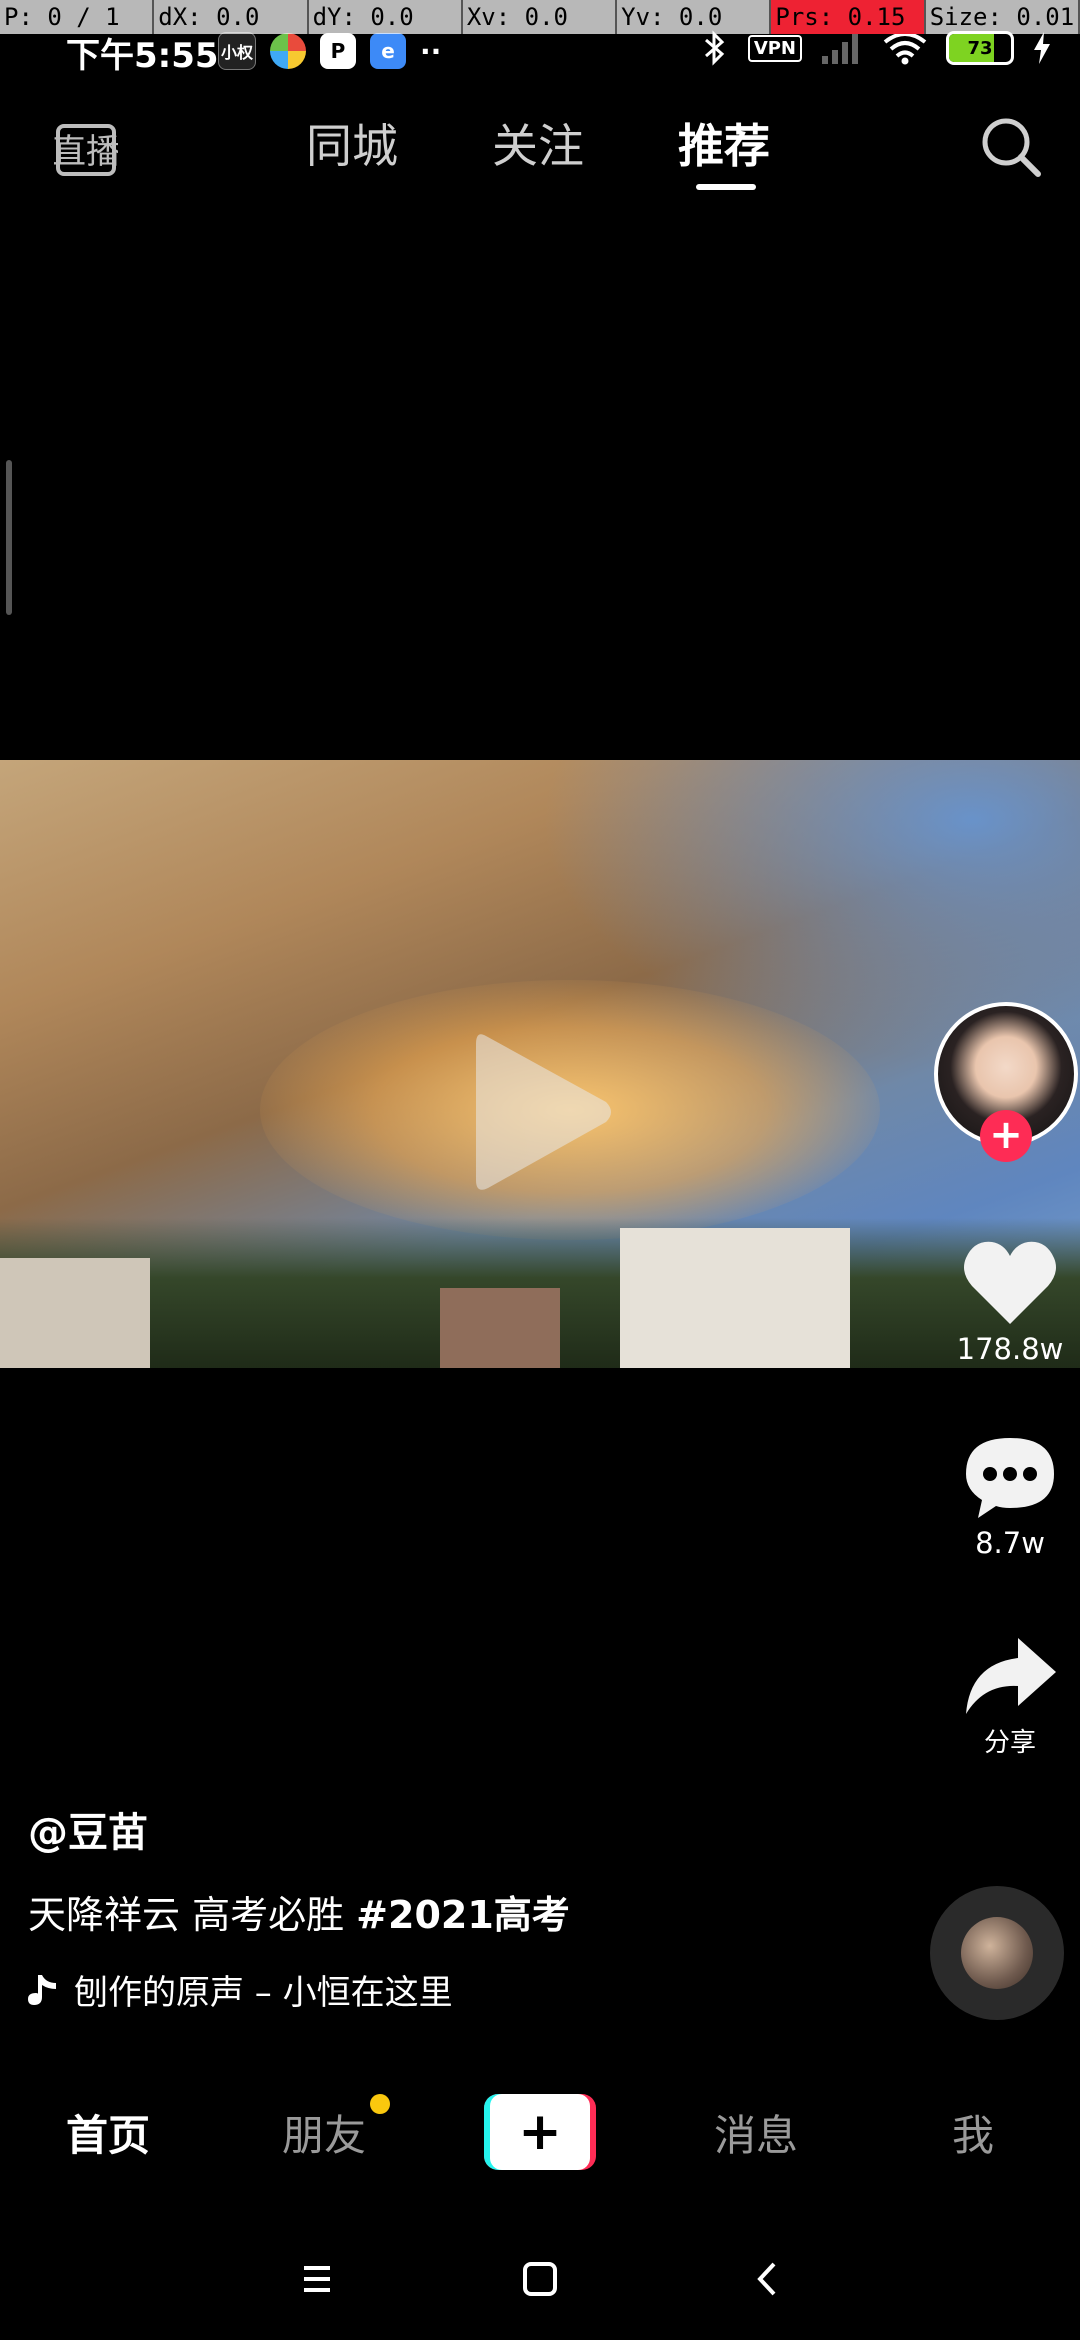  I want to click on battery-level: 73, so click(980, 48).